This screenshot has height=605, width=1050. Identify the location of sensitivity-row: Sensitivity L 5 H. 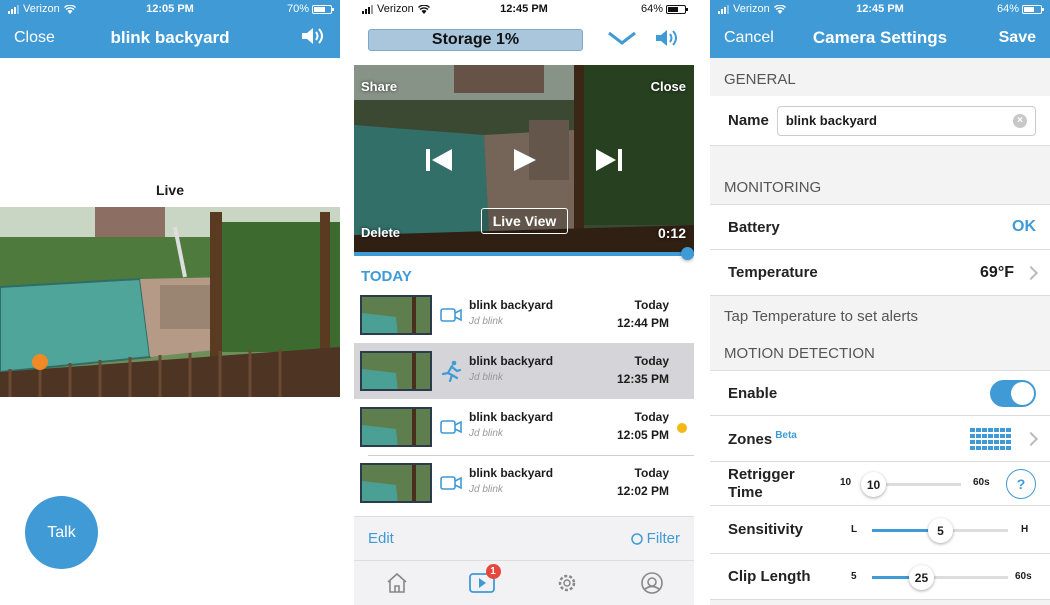
(880, 530).